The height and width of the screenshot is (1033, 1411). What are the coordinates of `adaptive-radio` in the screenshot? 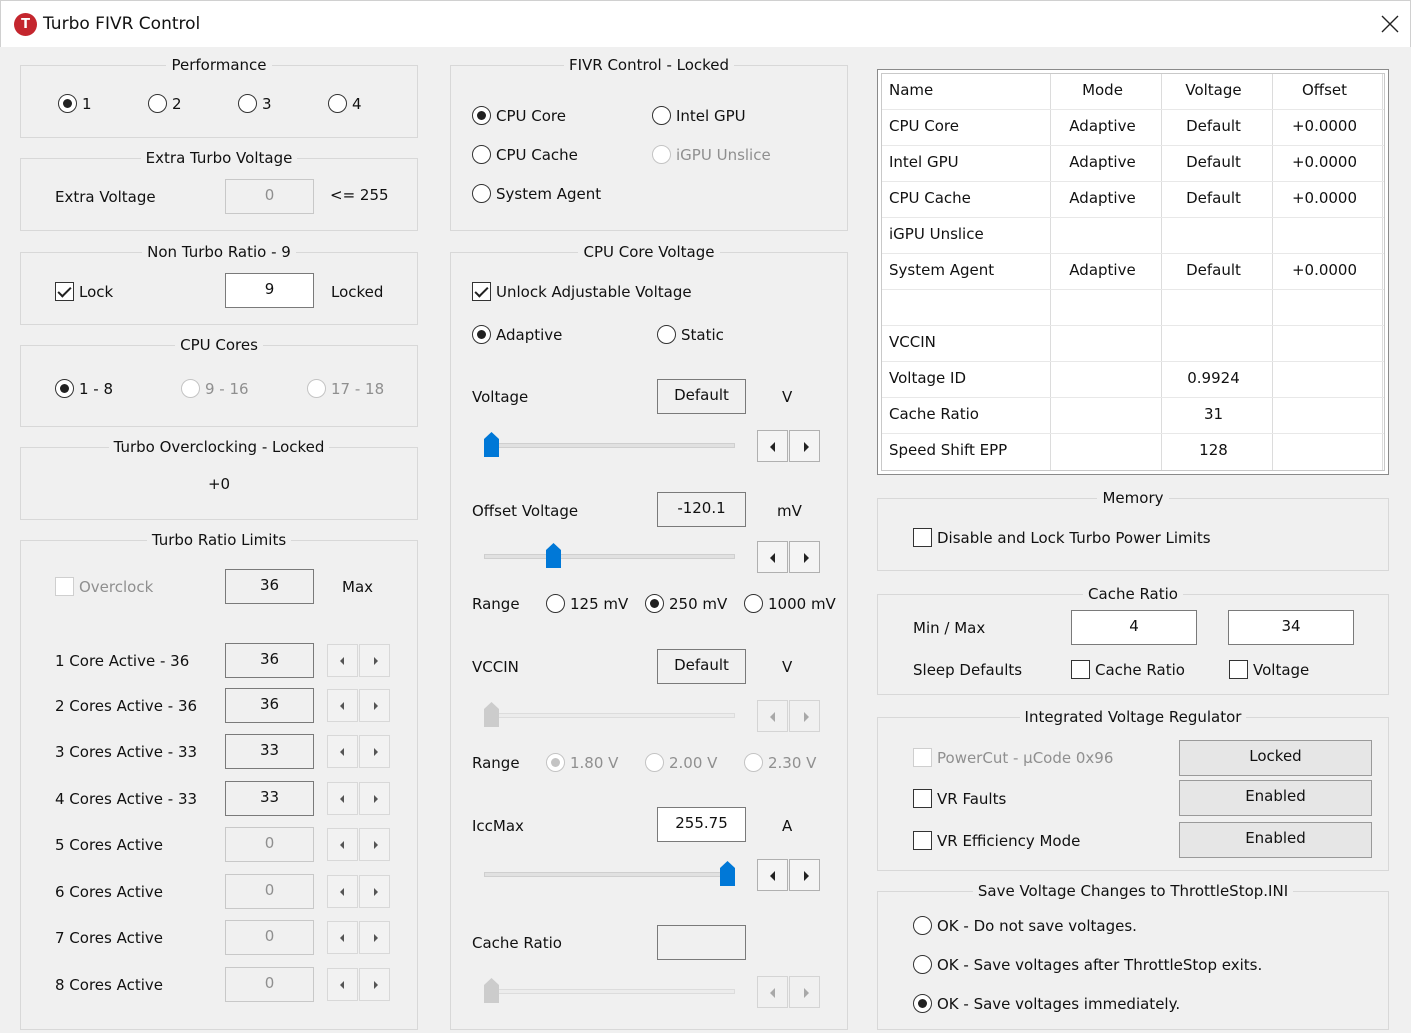 It's located at (481, 334).